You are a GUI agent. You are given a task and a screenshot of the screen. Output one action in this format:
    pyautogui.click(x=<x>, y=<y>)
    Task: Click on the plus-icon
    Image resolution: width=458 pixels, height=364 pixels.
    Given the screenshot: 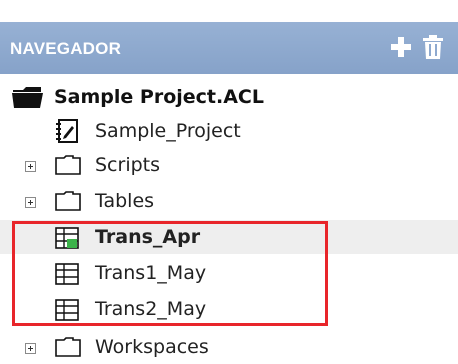 What is the action you would take?
    pyautogui.click(x=401, y=47)
    